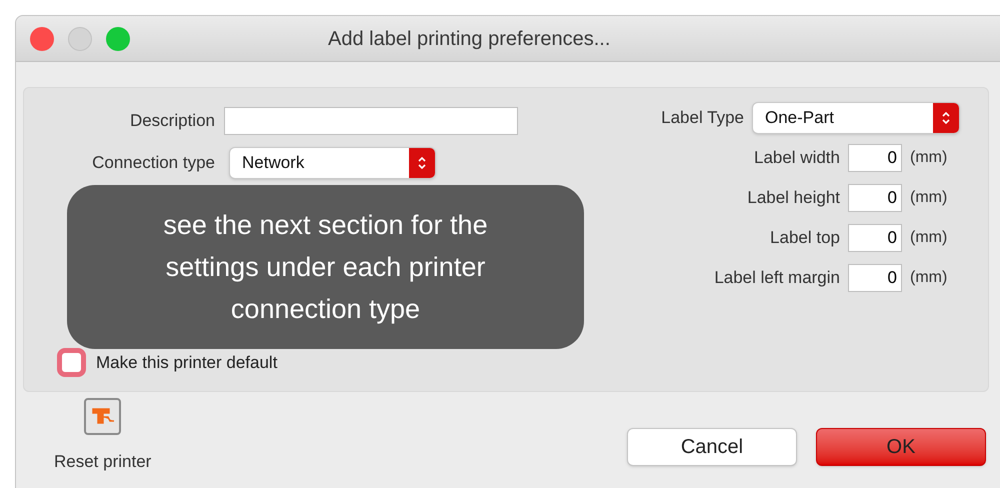 The width and height of the screenshot is (1000, 488). Describe the element at coordinates (103, 436) in the screenshot. I see `reset-printer-button: Reset printer` at that location.